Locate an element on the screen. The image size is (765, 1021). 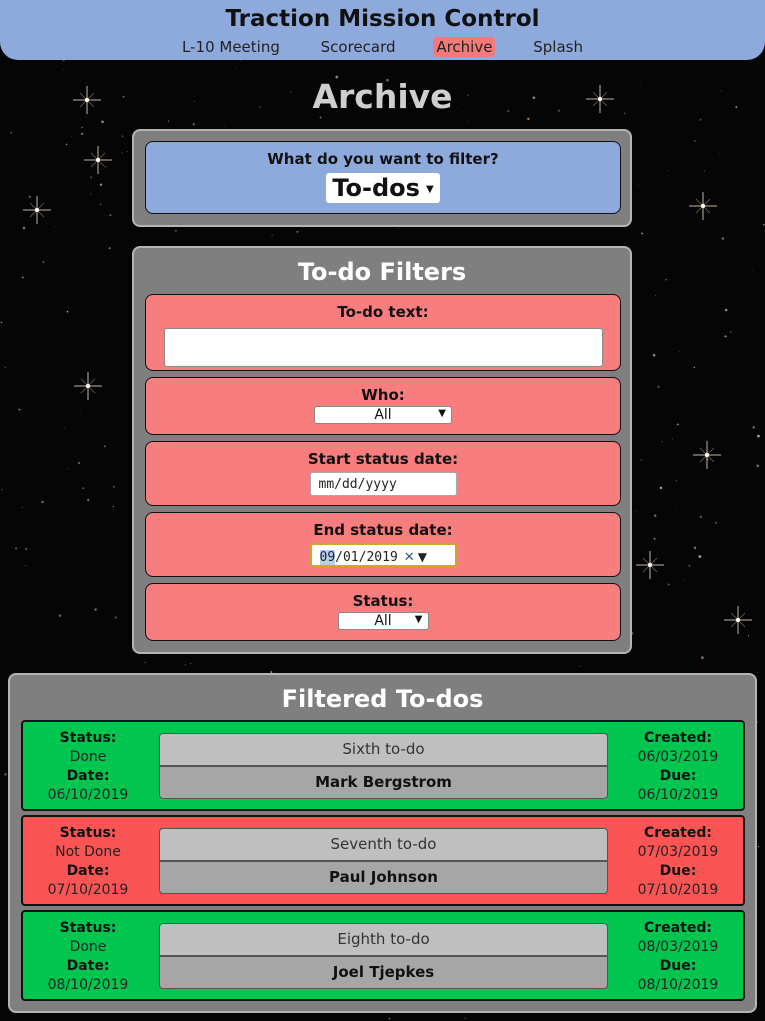
todo-text-filter: To-do text: is located at coordinates (383, 332).